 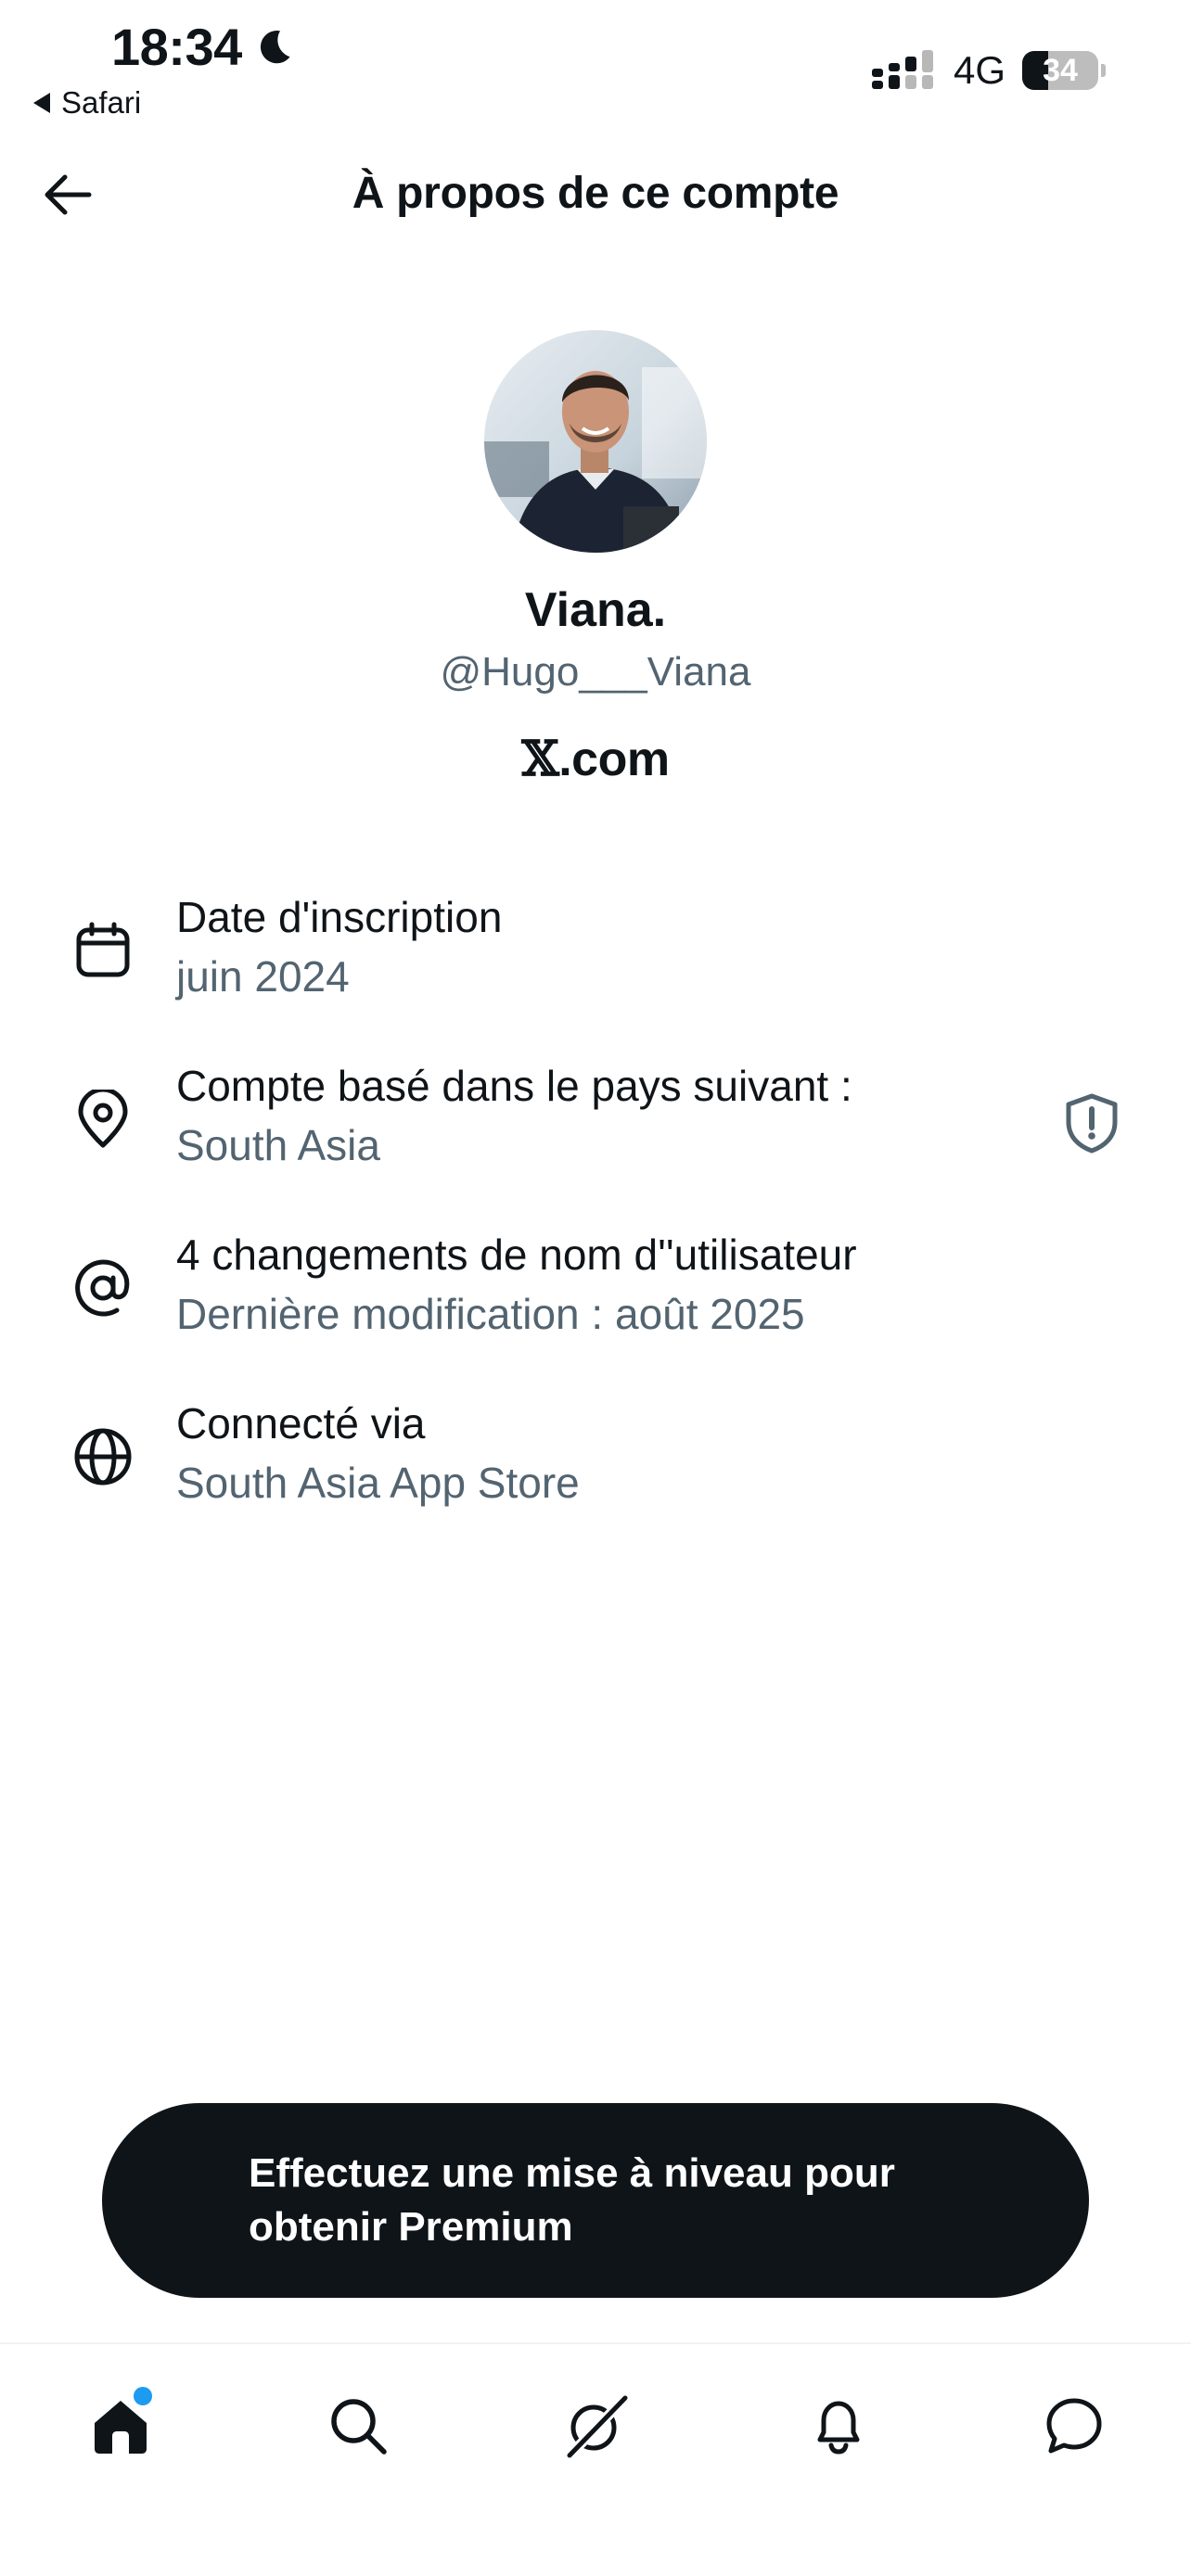 What do you see at coordinates (275, 46) in the screenshot?
I see `moon-icon` at bounding box center [275, 46].